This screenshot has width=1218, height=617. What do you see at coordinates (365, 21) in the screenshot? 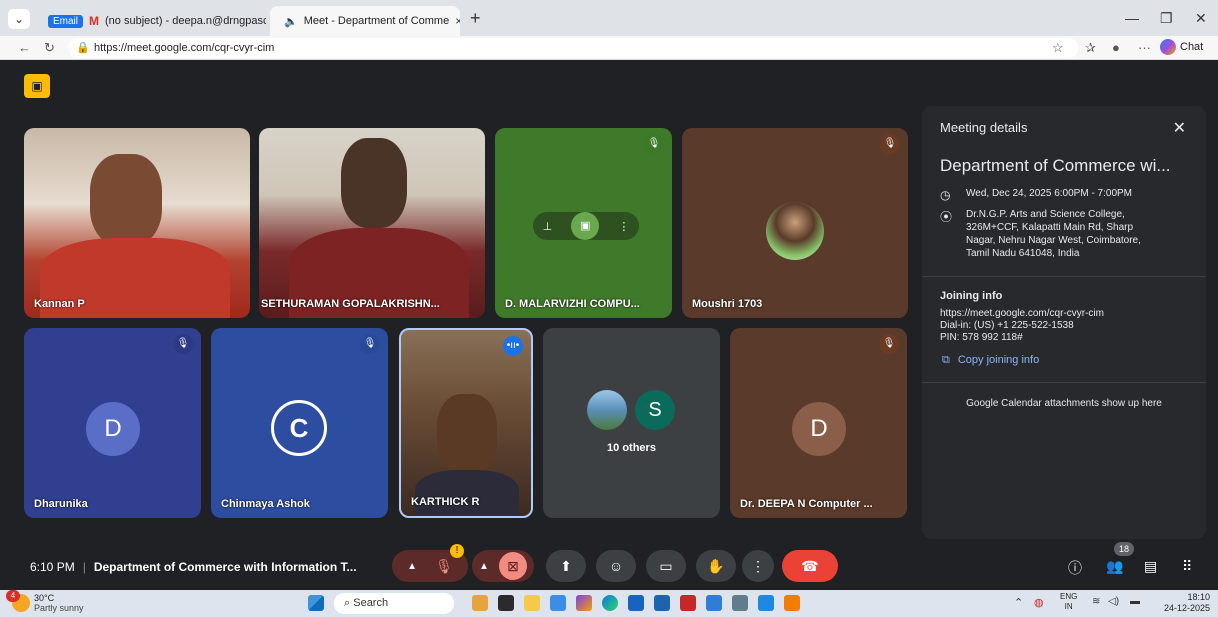
I see `tab-meet: 🔈 Meet - Department of Comme ×` at bounding box center [365, 21].